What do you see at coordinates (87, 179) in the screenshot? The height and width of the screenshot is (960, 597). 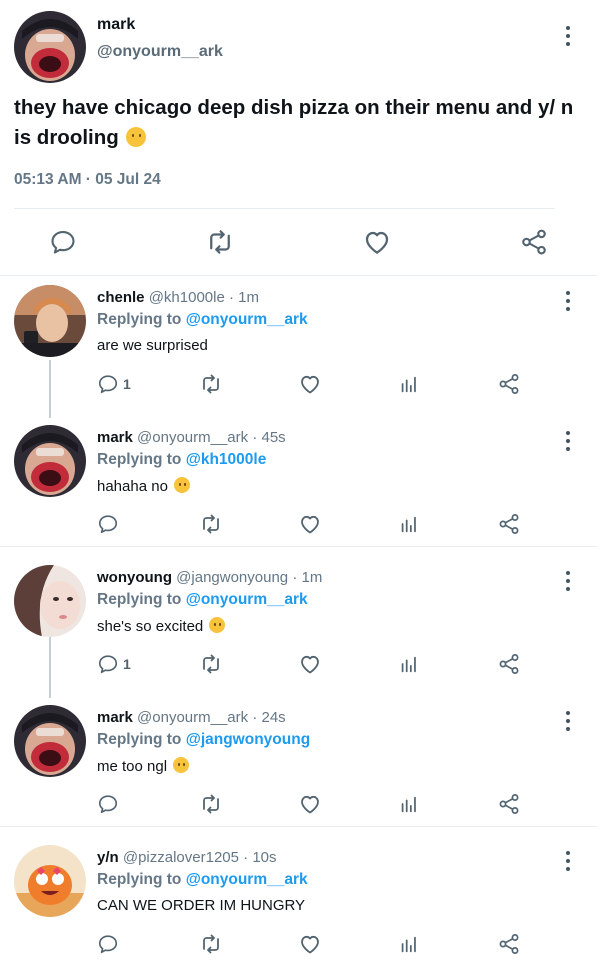 I see `tweet-timestamp: 05:13 AM · 05 Jul 24` at bounding box center [87, 179].